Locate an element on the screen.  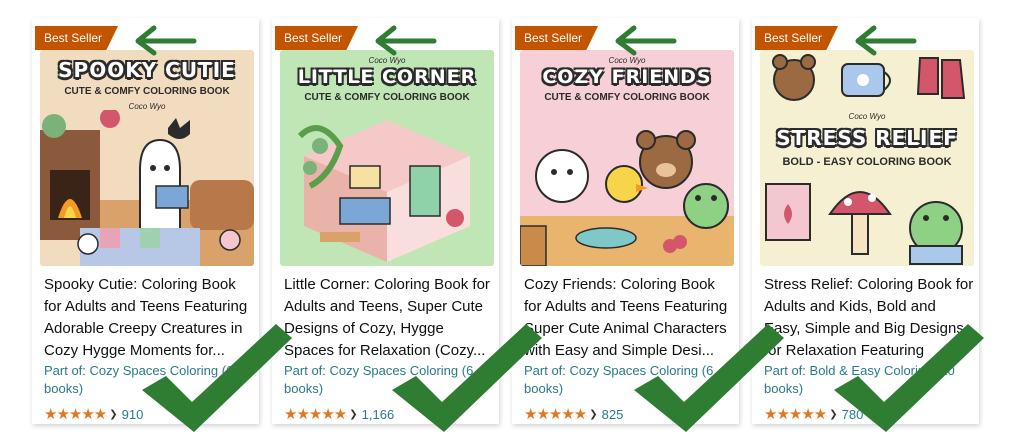
rating: ★★★★★ ❯ 910 is located at coordinates (93, 414).